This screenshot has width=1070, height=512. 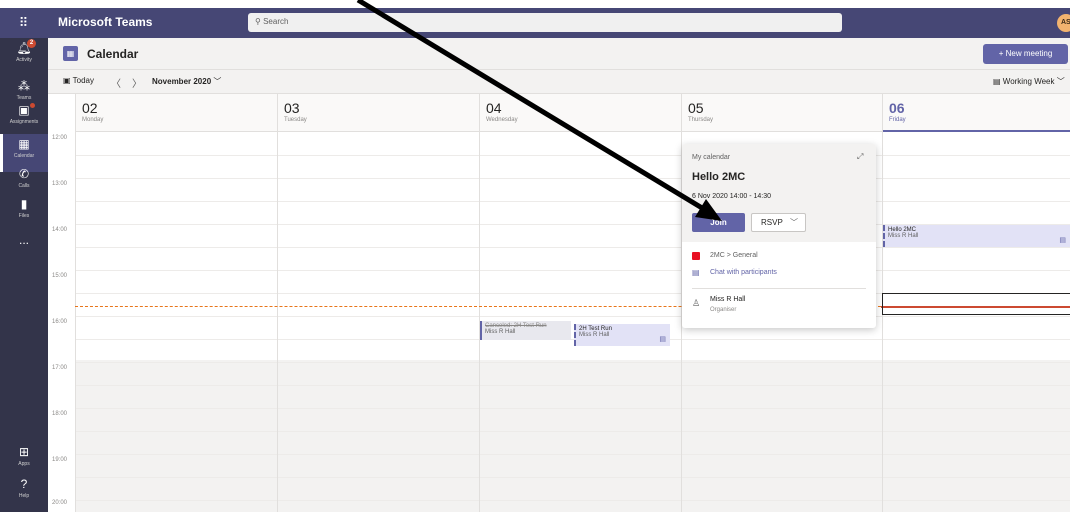 What do you see at coordinates (24, 464) in the screenshot?
I see `rail-item-label: Apps` at bounding box center [24, 464].